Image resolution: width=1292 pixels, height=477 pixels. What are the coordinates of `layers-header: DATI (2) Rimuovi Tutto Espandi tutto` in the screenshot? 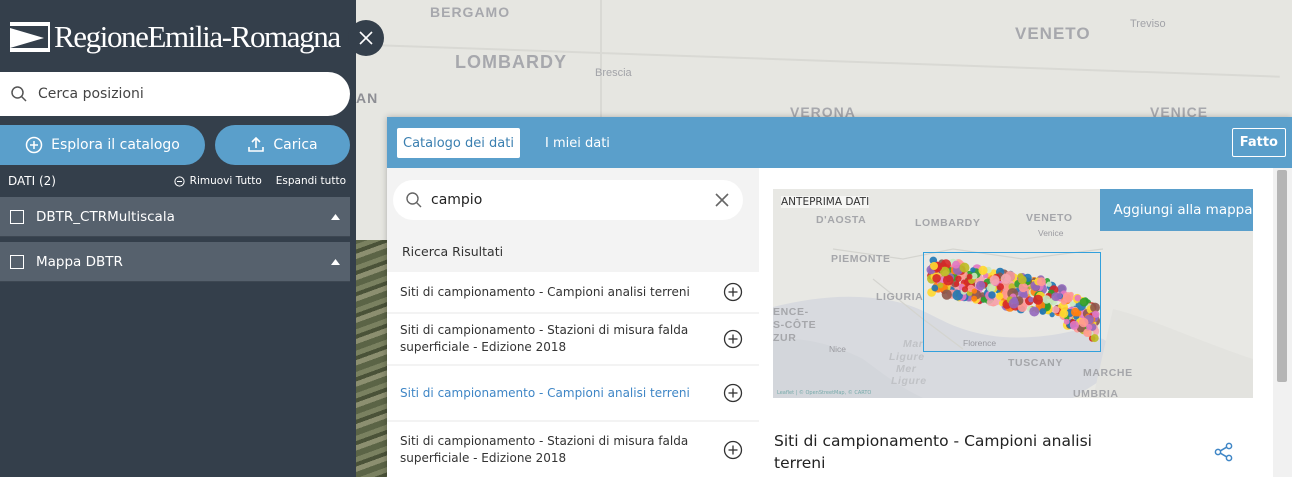 It's located at (177, 181).